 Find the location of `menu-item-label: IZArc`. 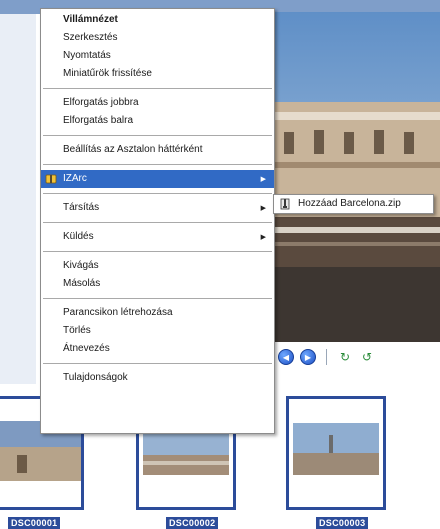

menu-item-label: IZArc is located at coordinates (75, 178).